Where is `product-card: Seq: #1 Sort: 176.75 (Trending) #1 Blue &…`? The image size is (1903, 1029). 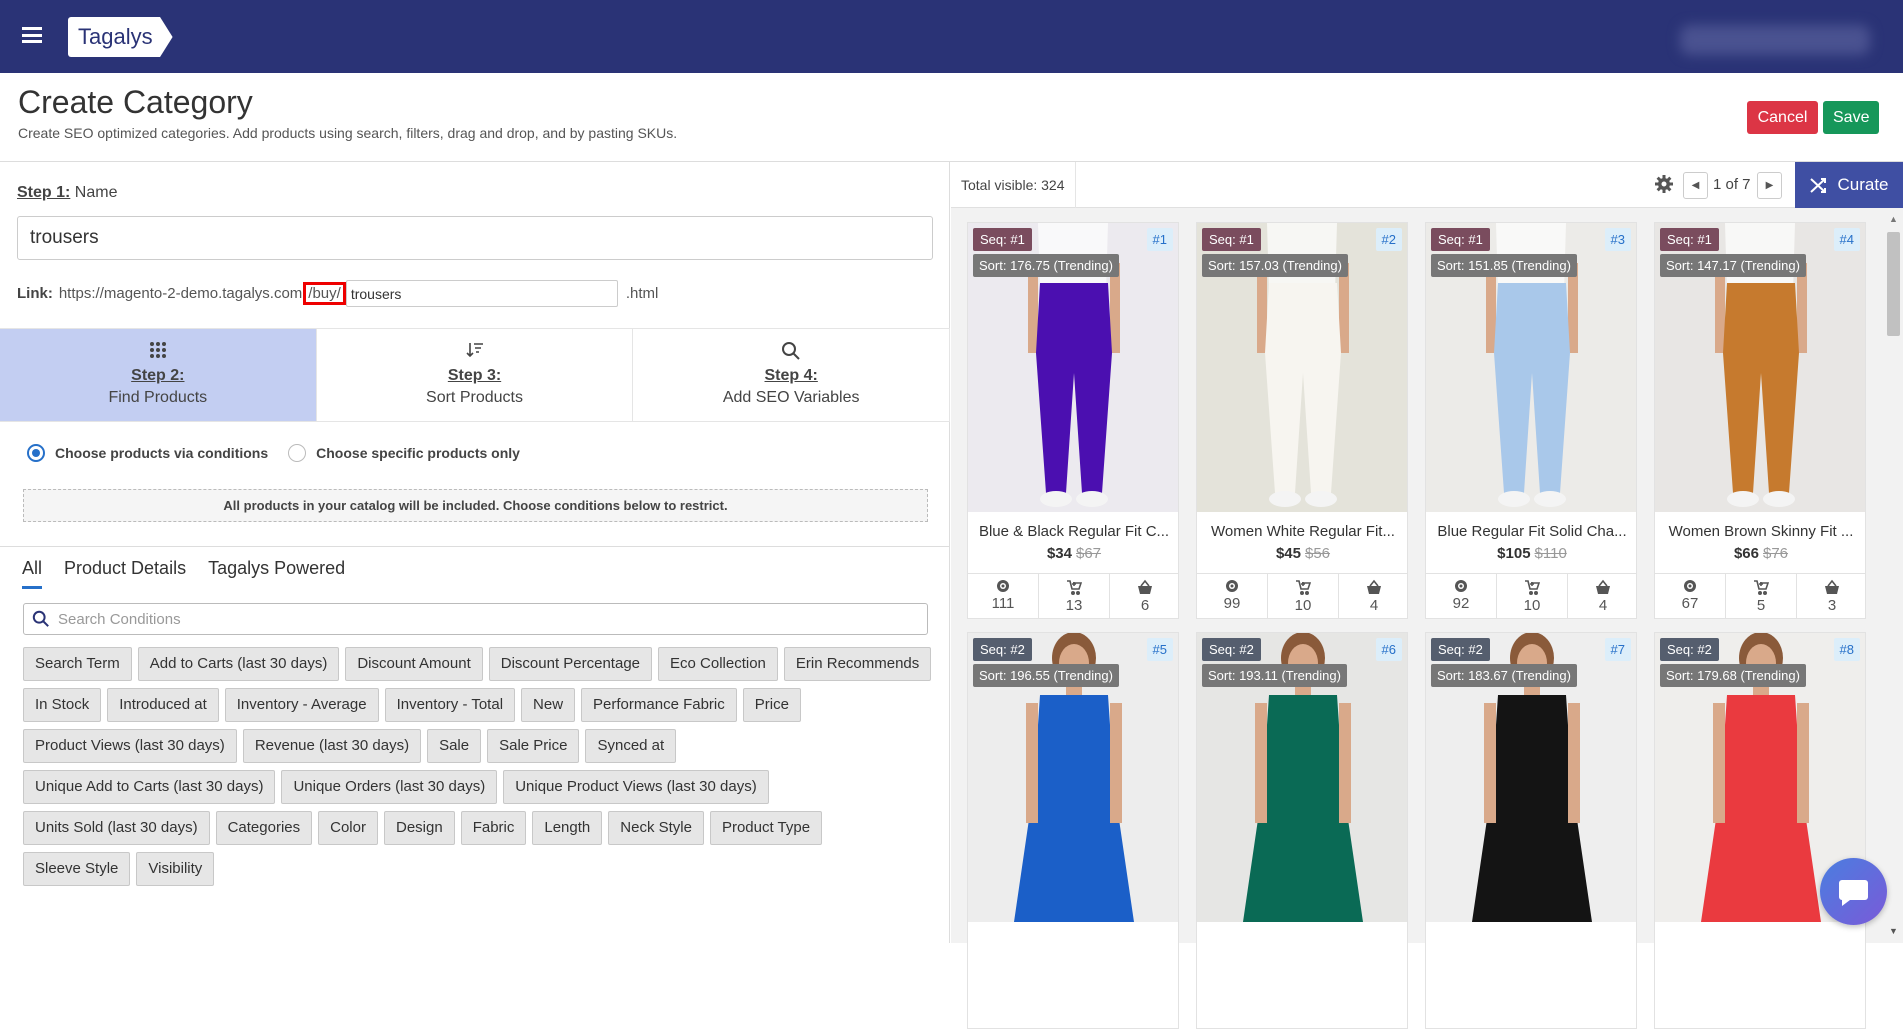
product-card: Seq: #1 Sort: 176.75 (Trending) #1 Blue &… is located at coordinates (1073, 420).